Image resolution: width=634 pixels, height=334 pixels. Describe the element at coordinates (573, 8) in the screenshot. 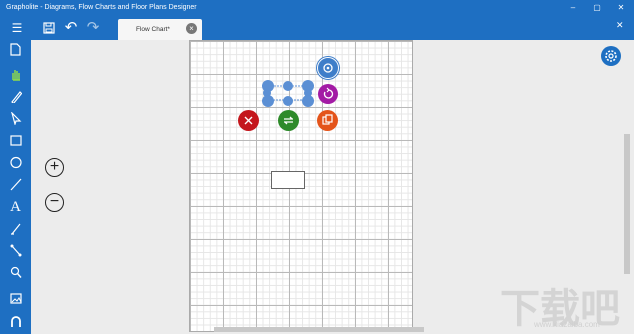

I see `minimize-button: –` at that location.